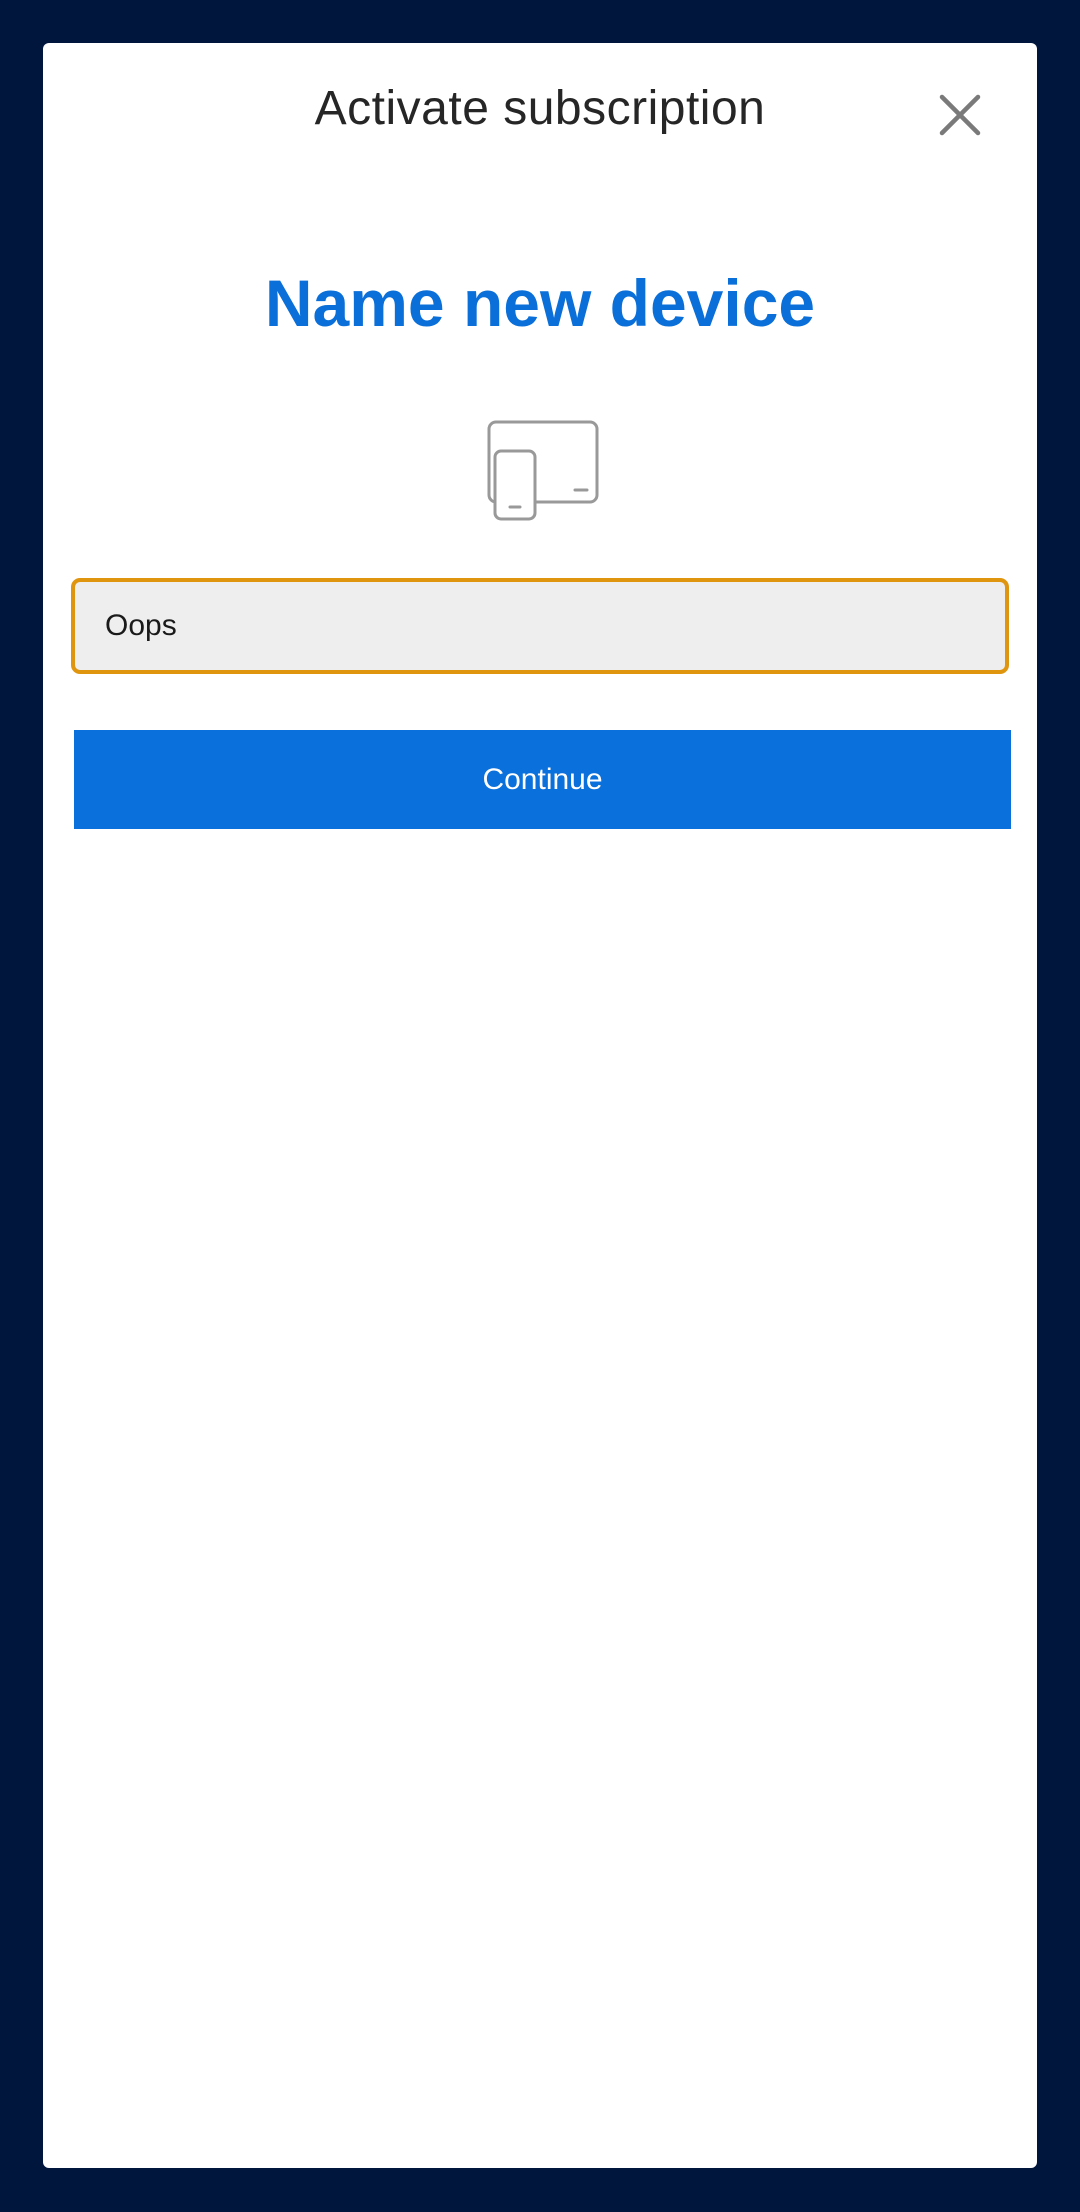 This screenshot has width=1080, height=2212. I want to click on dialog-title: Activate subscription, so click(540, 108).